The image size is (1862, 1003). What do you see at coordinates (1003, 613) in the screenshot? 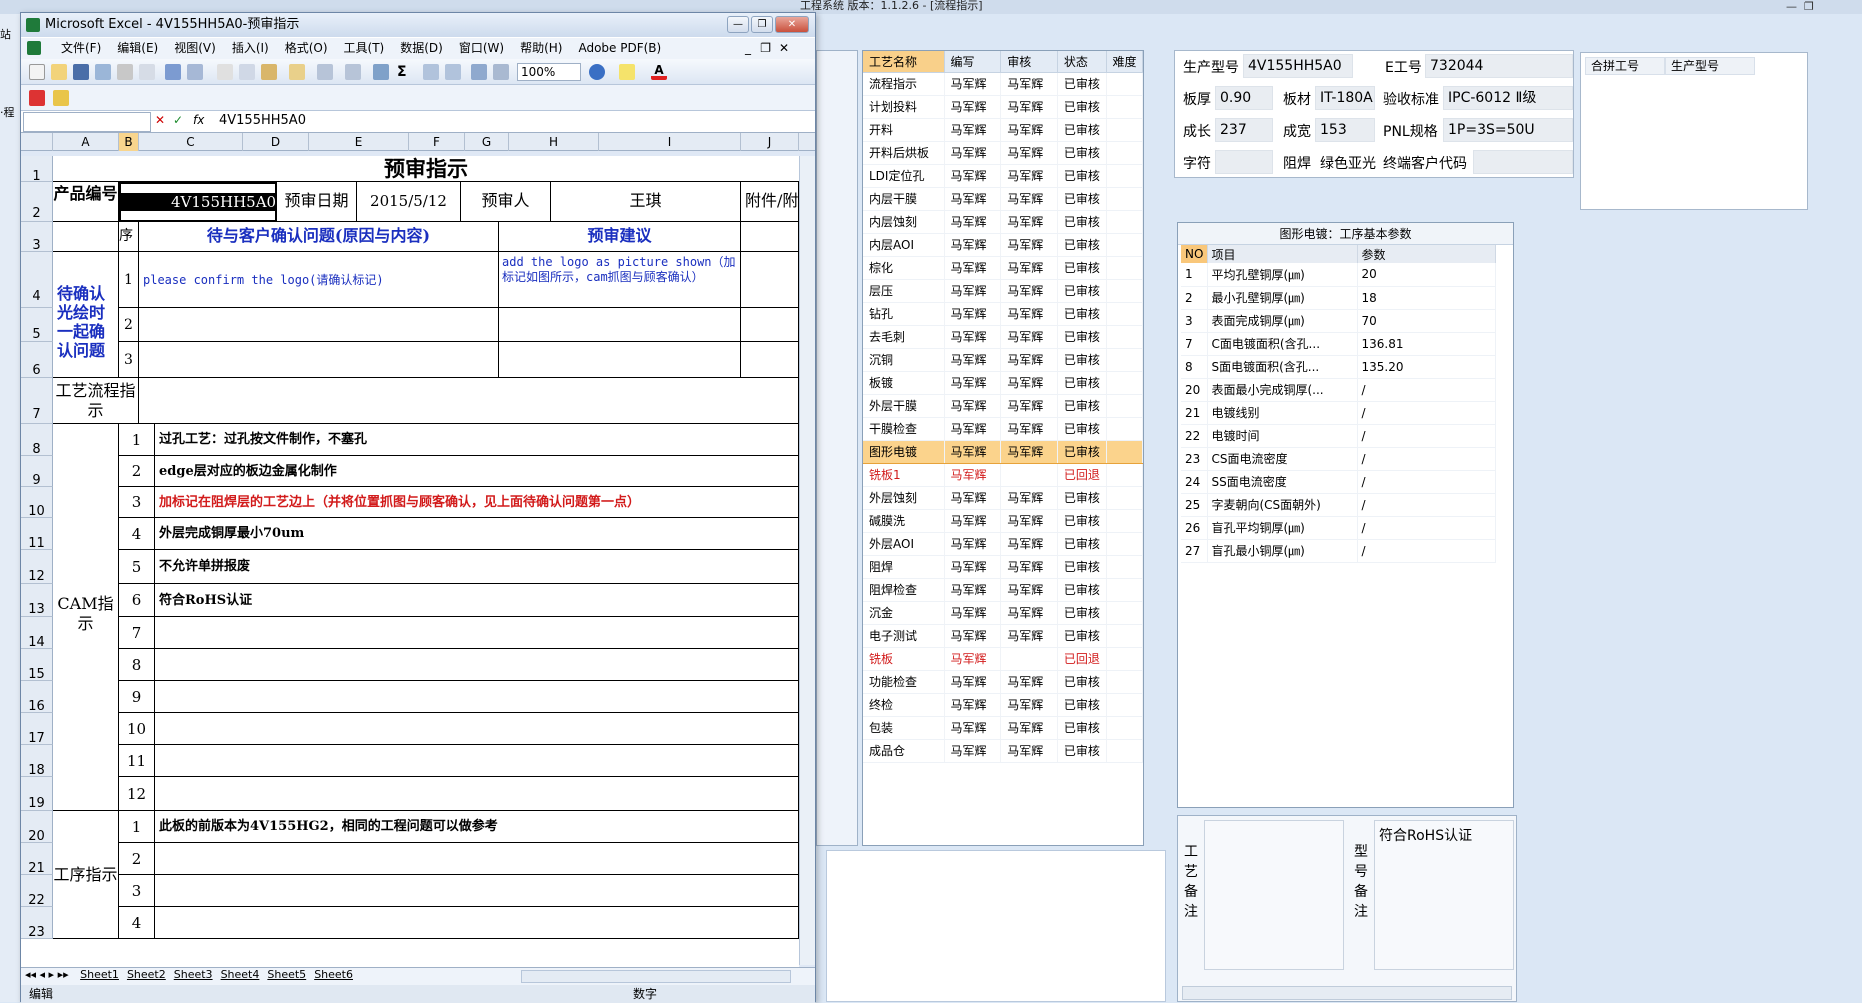
I see `proc-row: 沉金 马军辉 马军辉 已审核` at bounding box center [1003, 613].